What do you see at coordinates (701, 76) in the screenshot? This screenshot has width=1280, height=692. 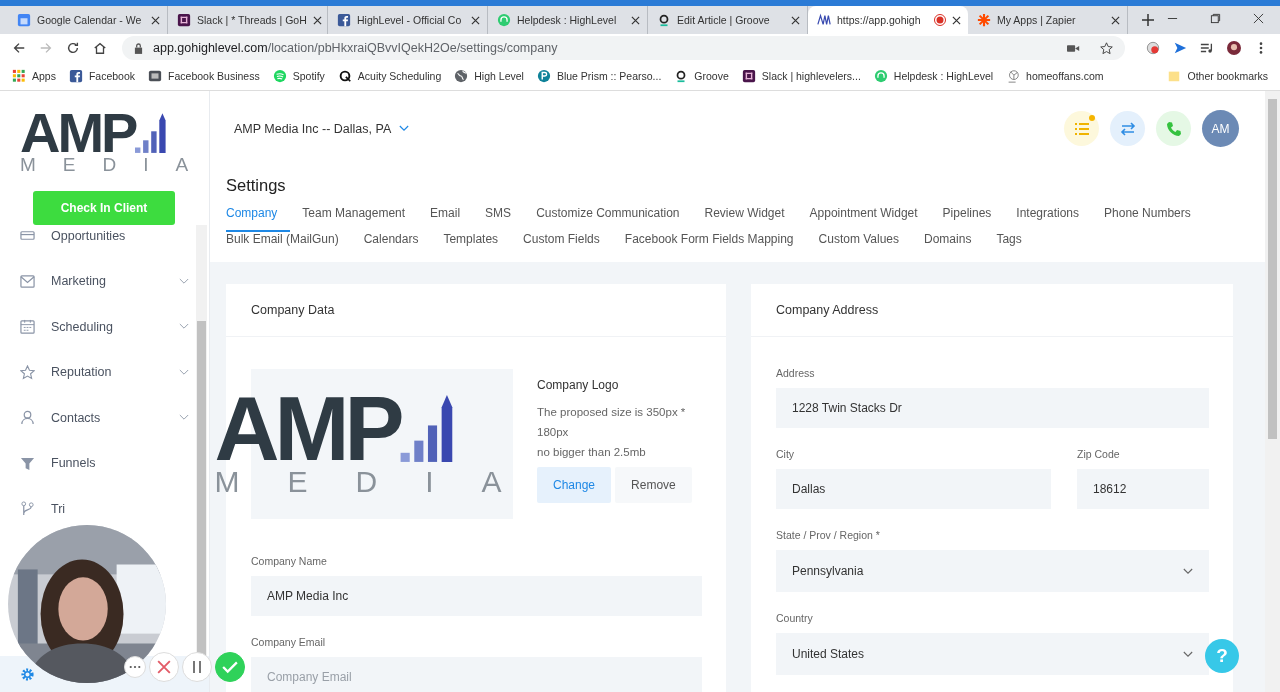 I see `bookmark: Groove` at bounding box center [701, 76].